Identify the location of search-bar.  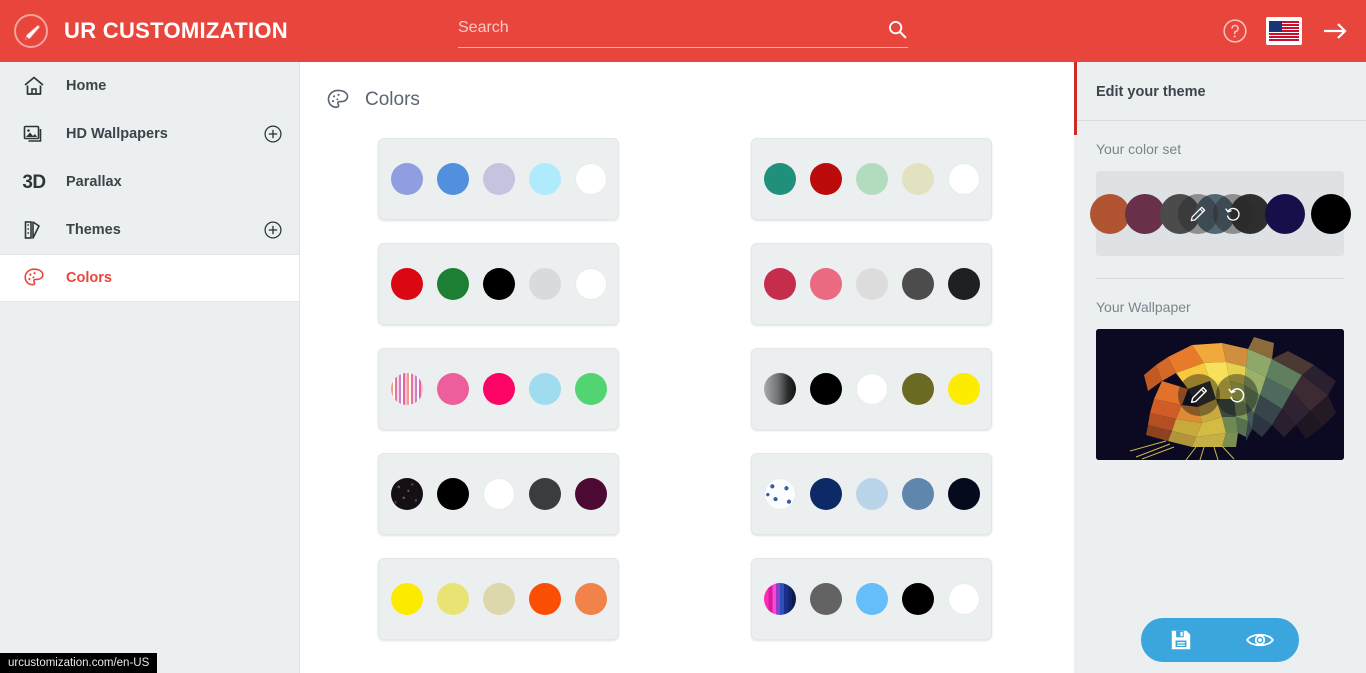
(683, 31).